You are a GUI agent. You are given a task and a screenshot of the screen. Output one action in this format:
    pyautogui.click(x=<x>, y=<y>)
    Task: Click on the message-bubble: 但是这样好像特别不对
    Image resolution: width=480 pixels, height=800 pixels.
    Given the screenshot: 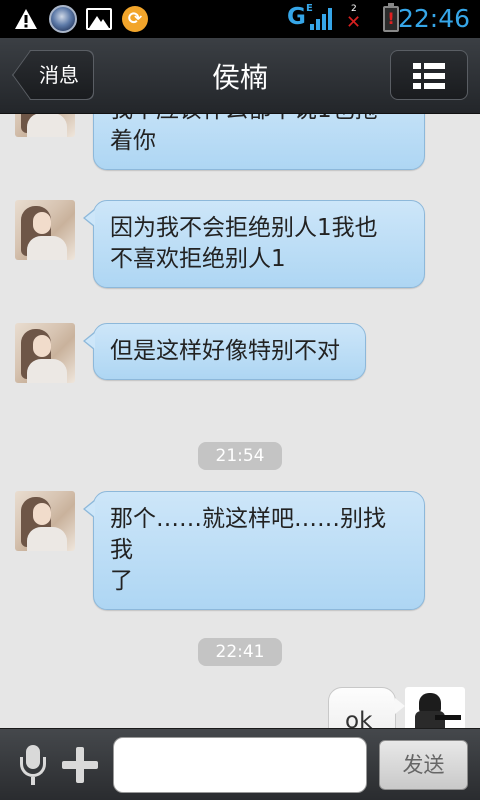 What is the action you would take?
    pyautogui.click(x=224, y=351)
    